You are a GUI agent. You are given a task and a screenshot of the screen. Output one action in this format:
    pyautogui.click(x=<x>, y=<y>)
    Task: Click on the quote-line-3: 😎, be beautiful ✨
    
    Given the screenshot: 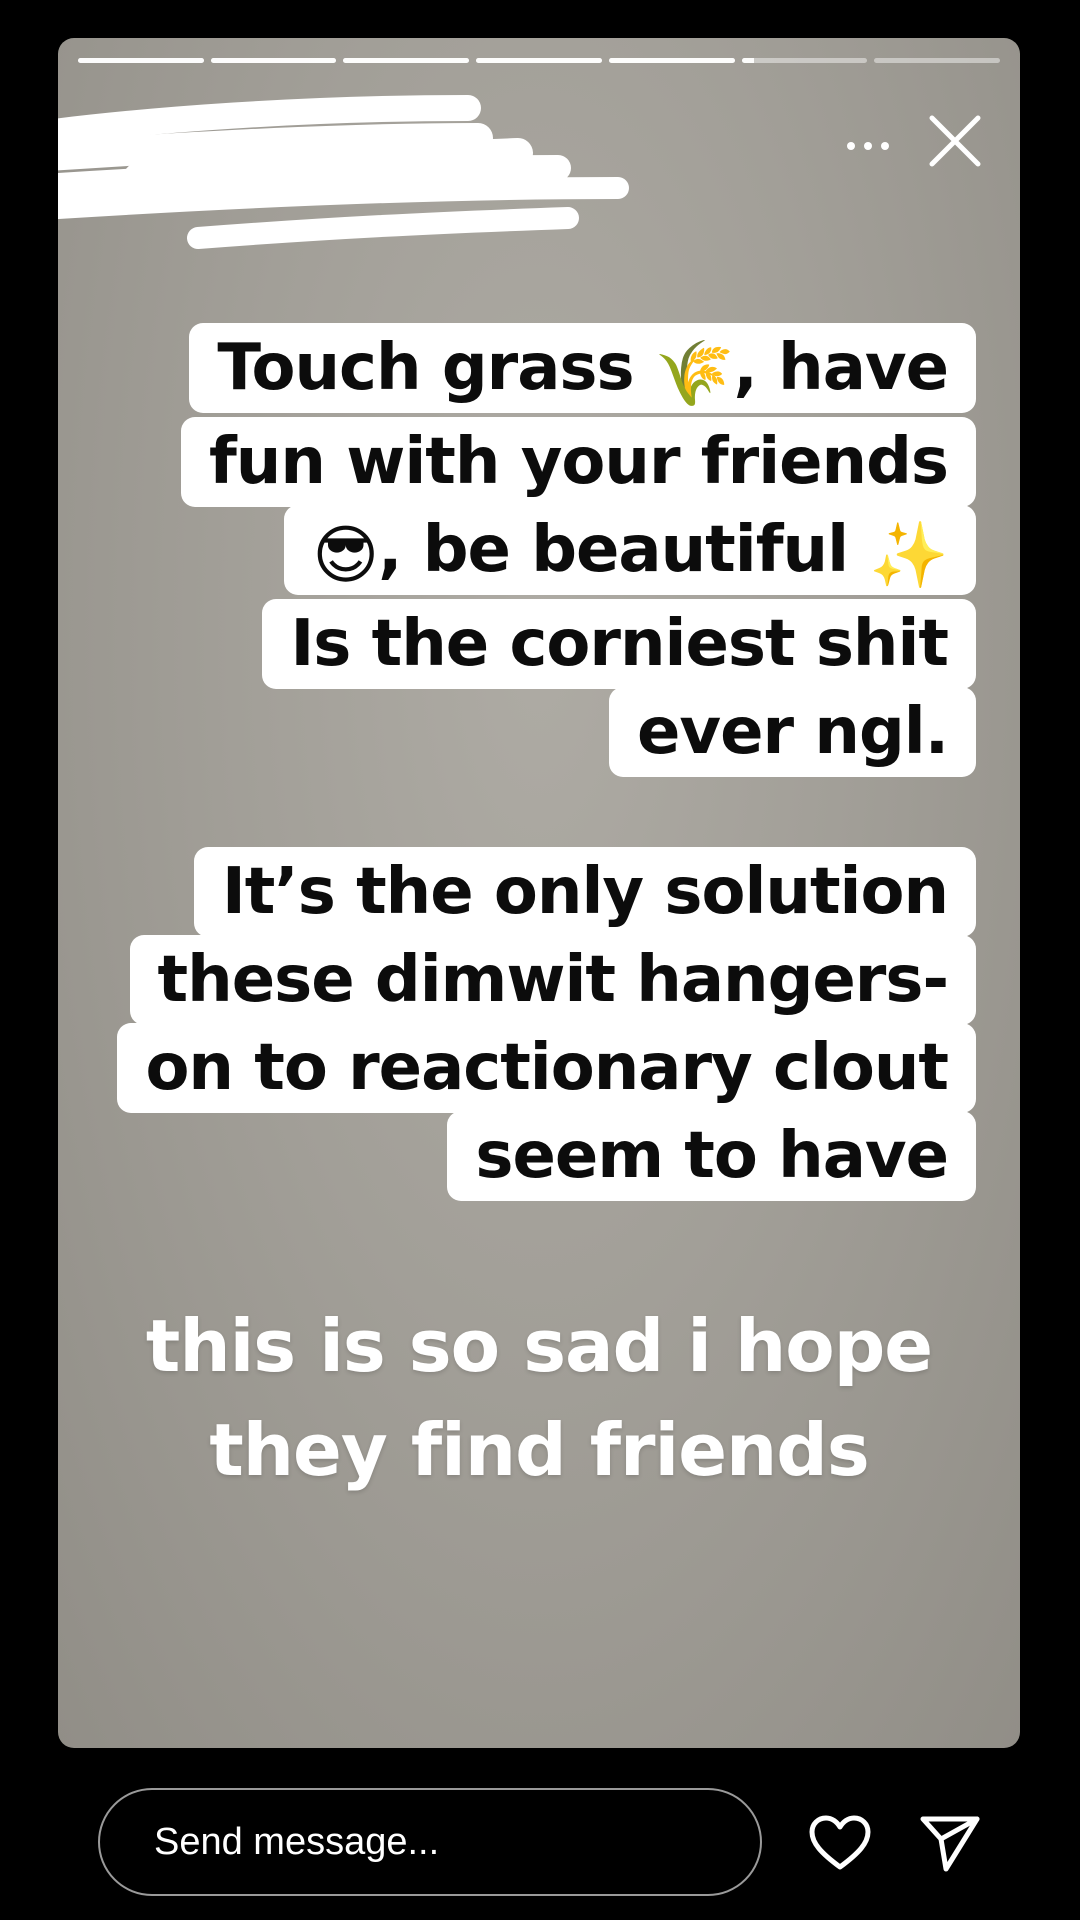 What is the action you would take?
    pyautogui.click(x=578, y=552)
    